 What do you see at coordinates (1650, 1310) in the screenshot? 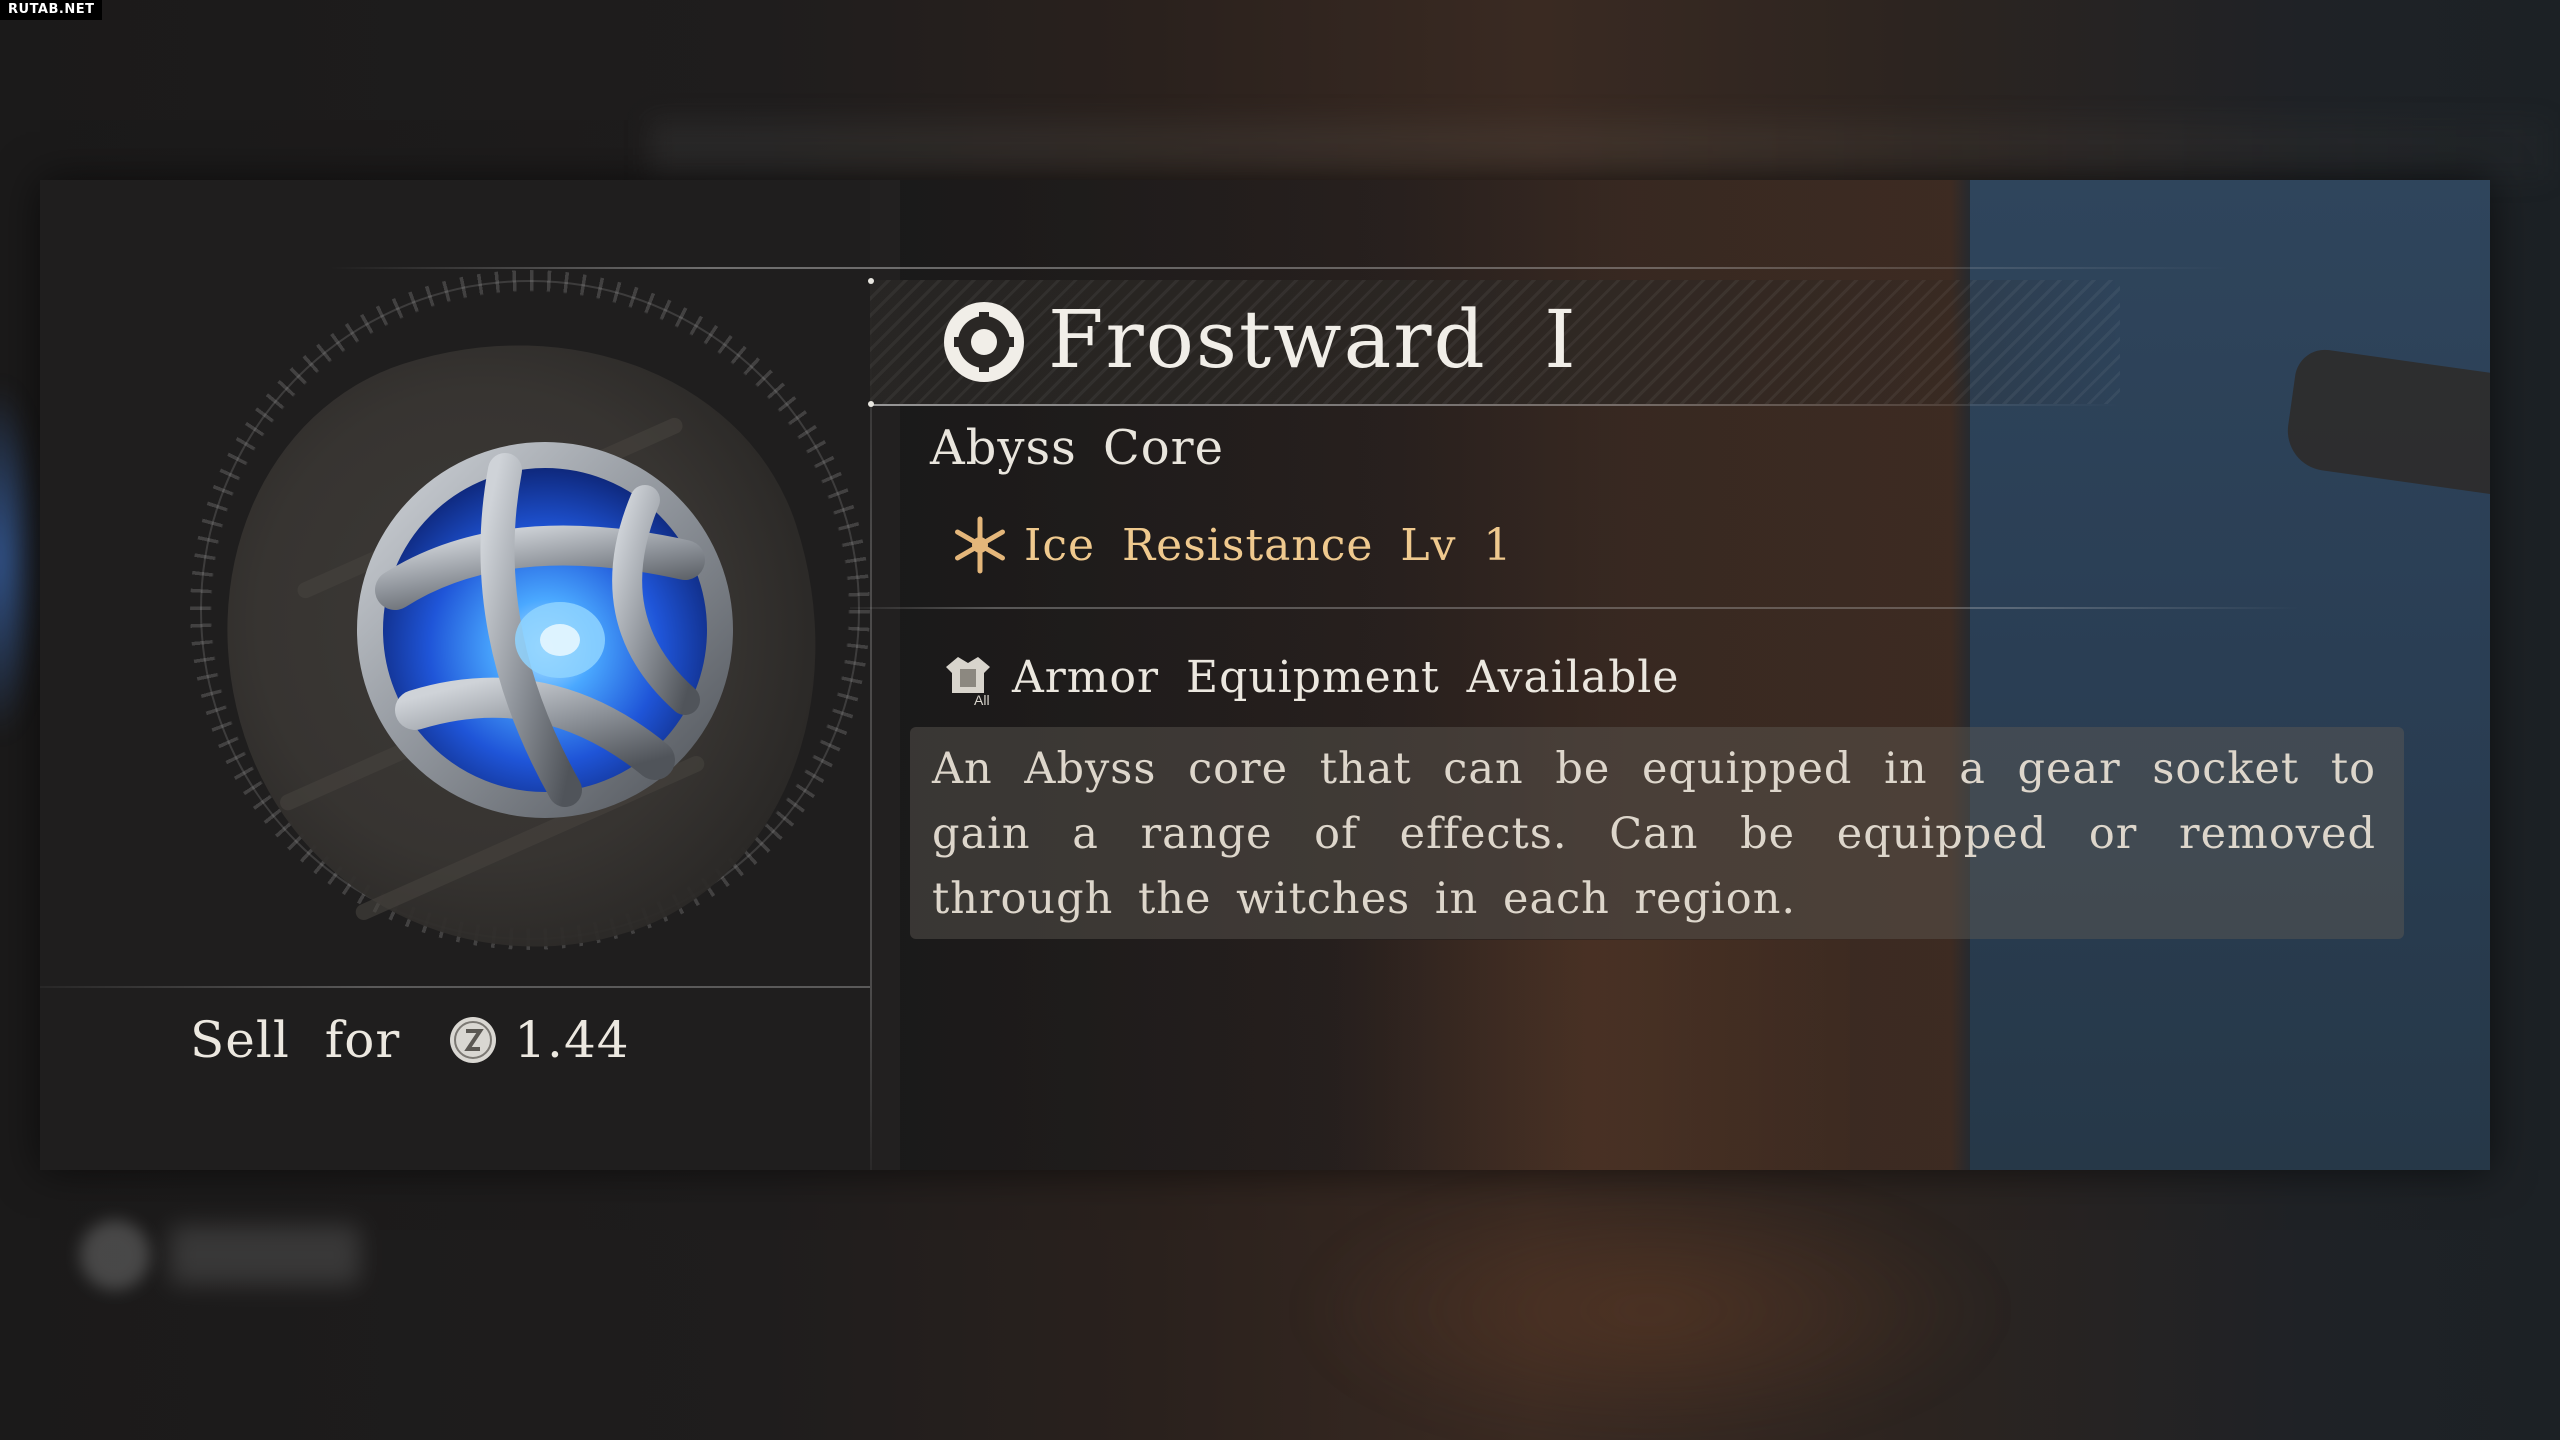
I see `background-warm-light` at bounding box center [1650, 1310].